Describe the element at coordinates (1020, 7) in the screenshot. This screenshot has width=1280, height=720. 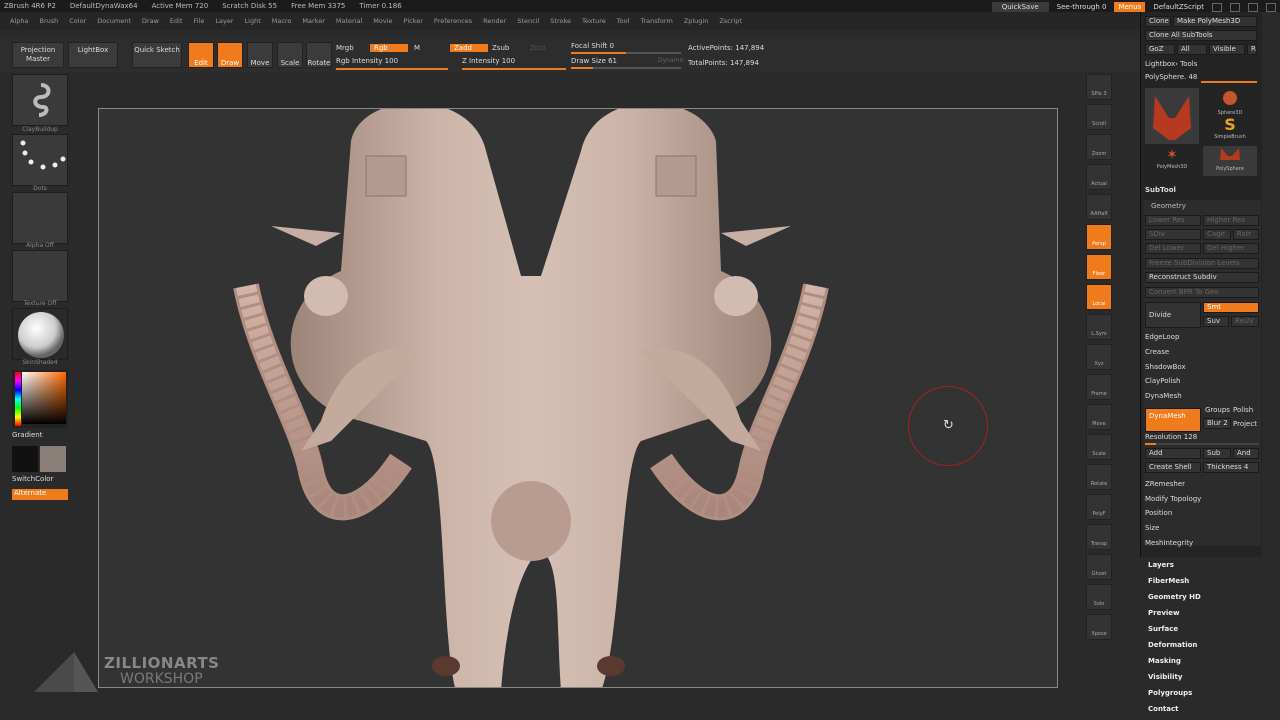
I see `quicksave-button: QuickSave` at that location.